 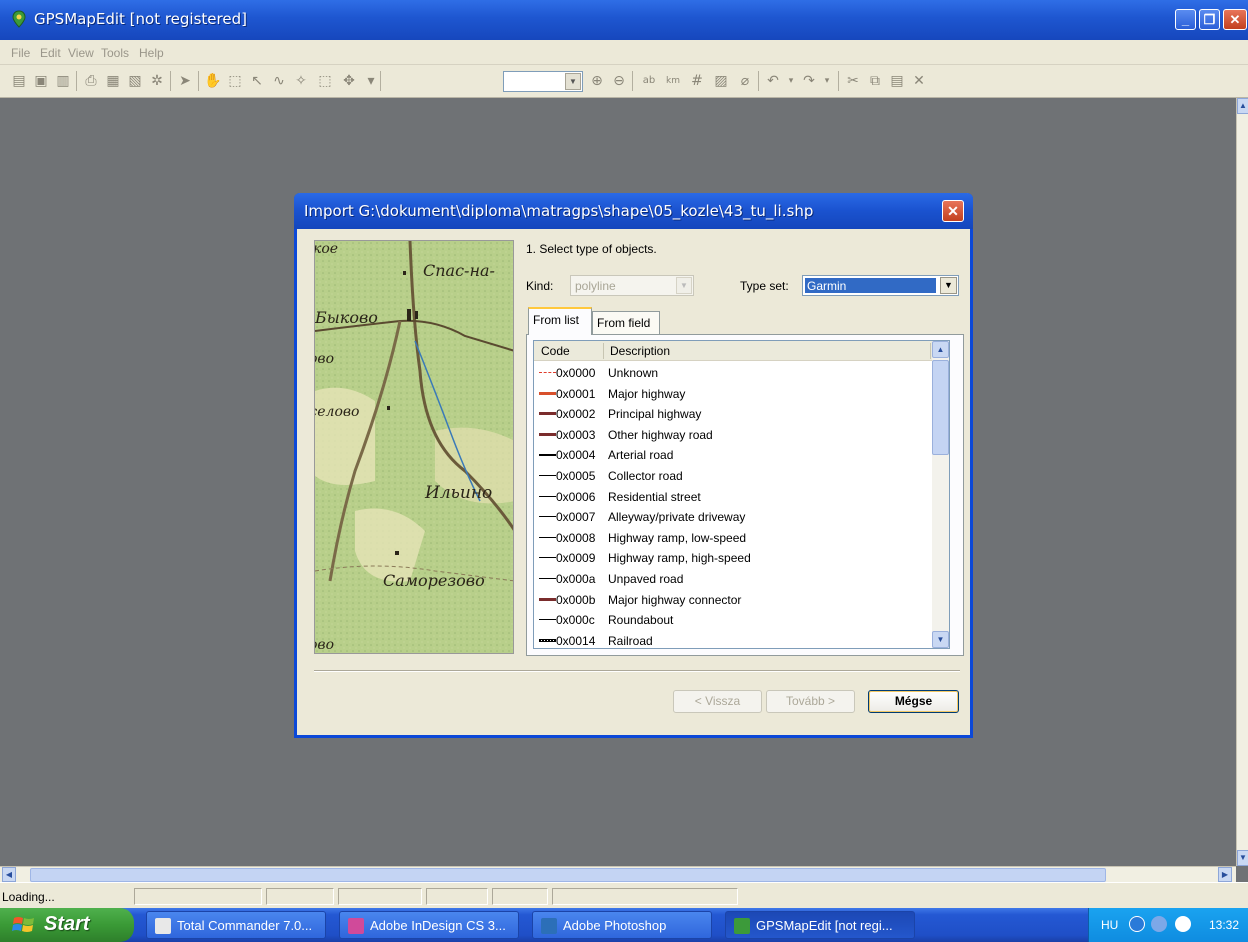 What do you see at coordinates (677, 537) in the screenshot?
I see `row-description: Highway ramp, low-speed` at bounding box center [677, 537].